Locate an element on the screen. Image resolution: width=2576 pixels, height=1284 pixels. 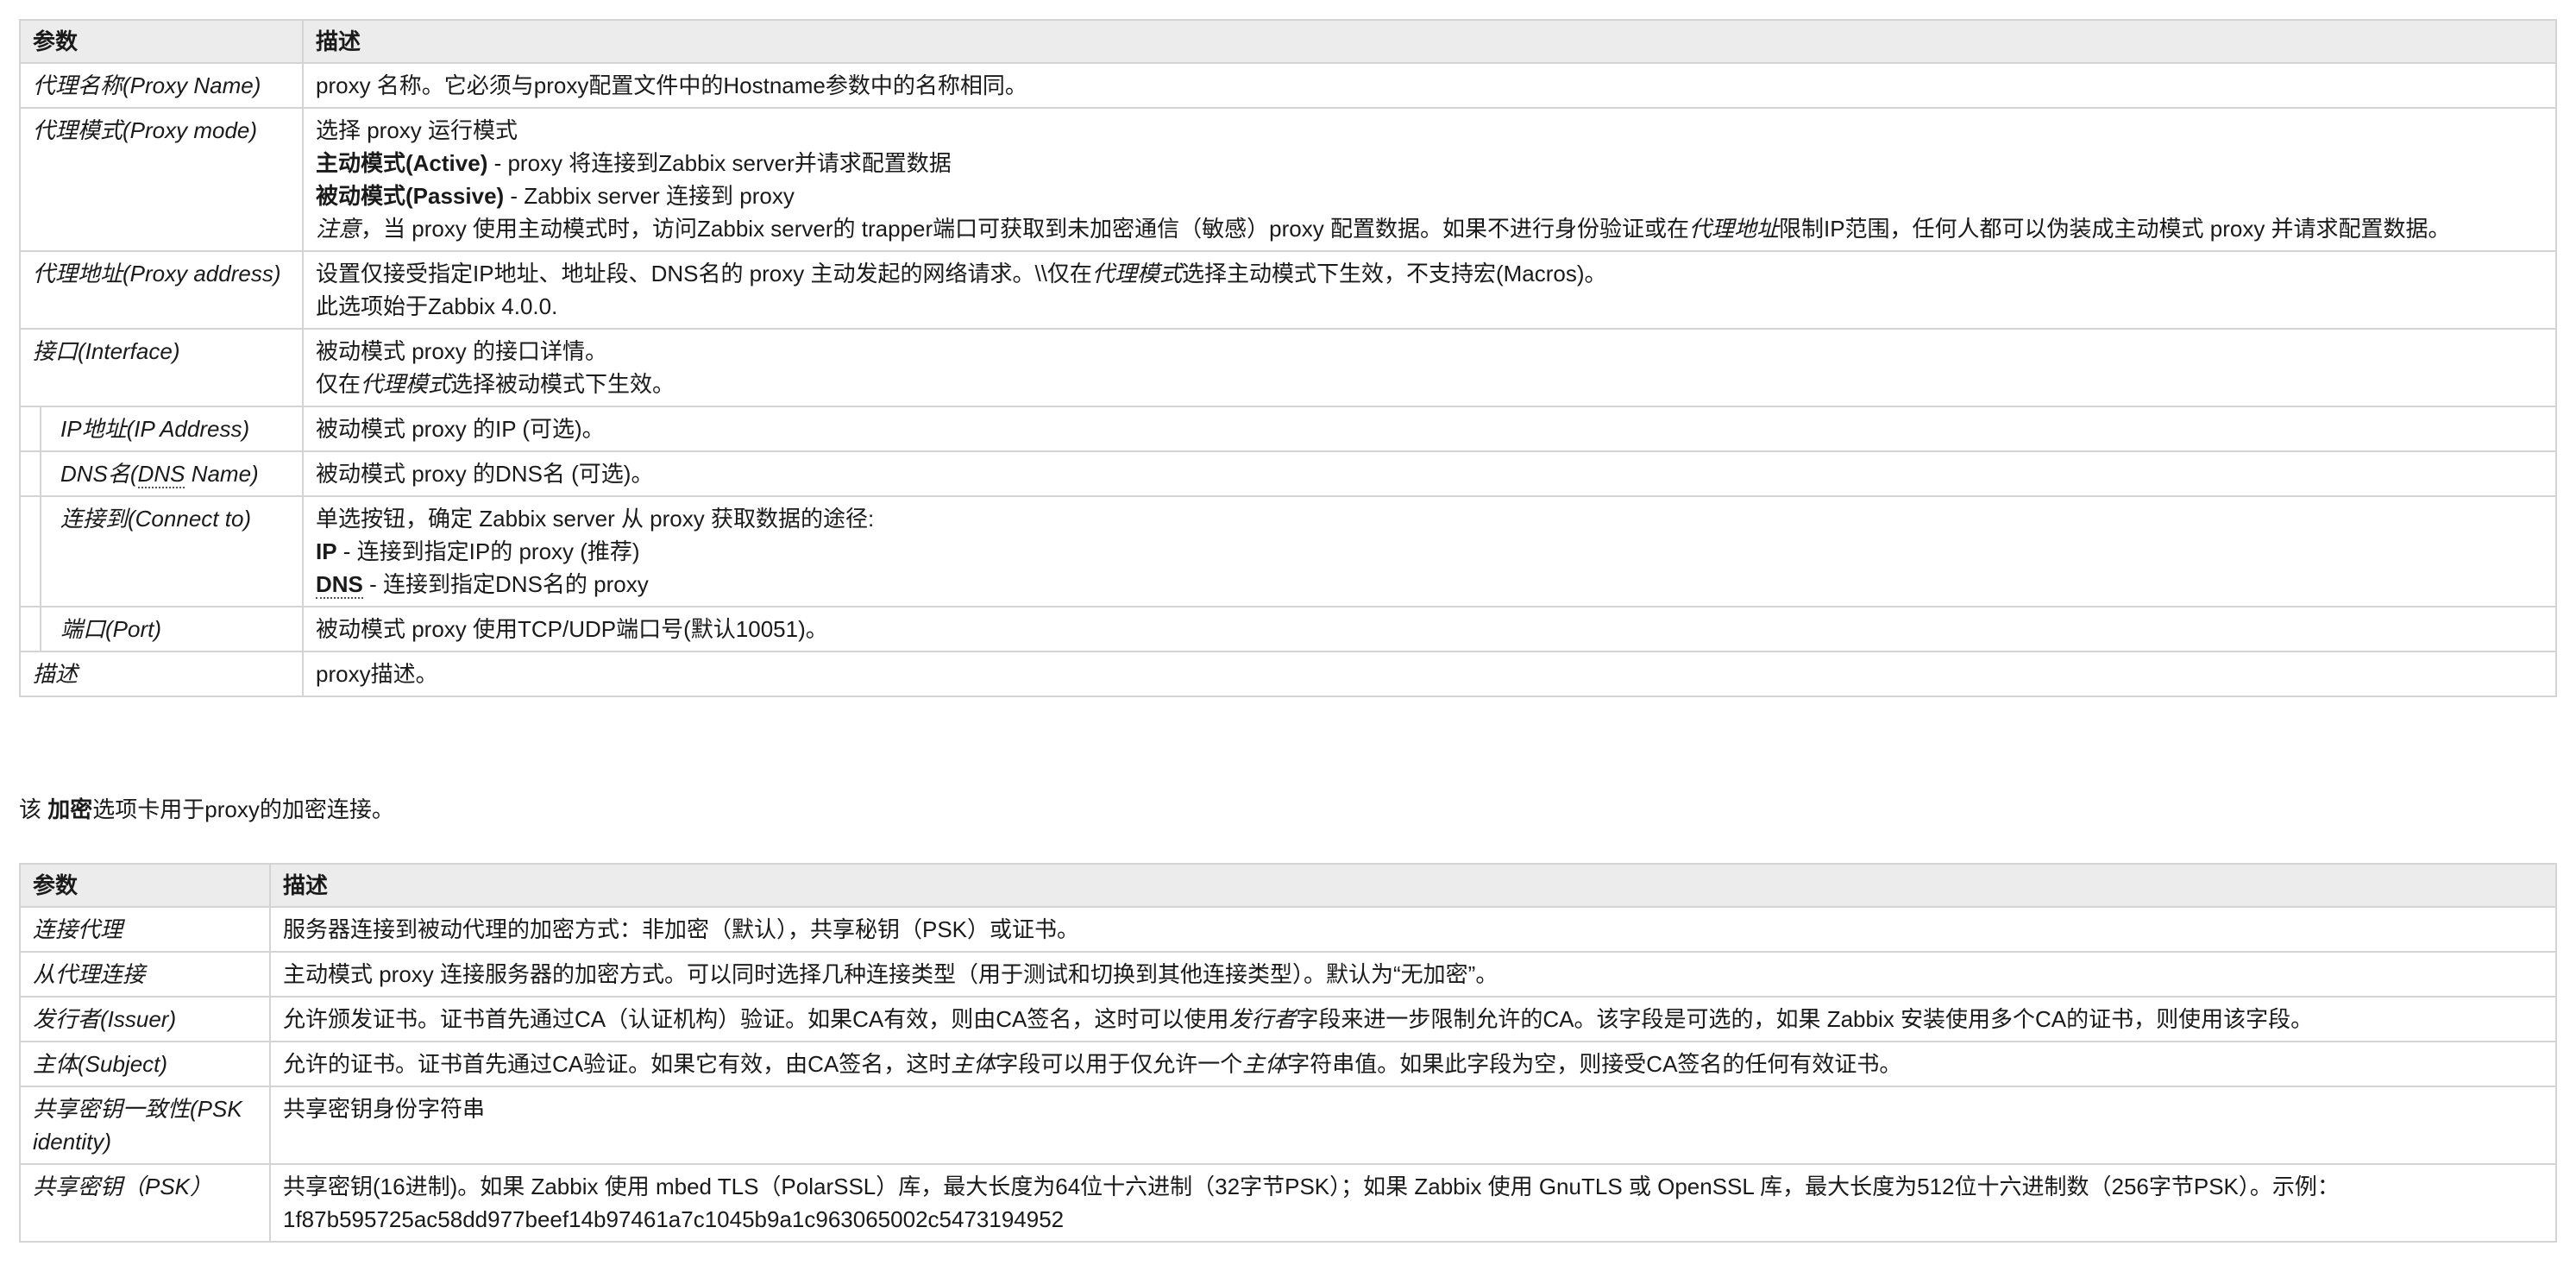
desc-connect-to-proxy: 服务器连接到被动代理的加密方式：非加密（默认），共享秘钥（PSK）或证书。 is located at coordinates (1413, 929).